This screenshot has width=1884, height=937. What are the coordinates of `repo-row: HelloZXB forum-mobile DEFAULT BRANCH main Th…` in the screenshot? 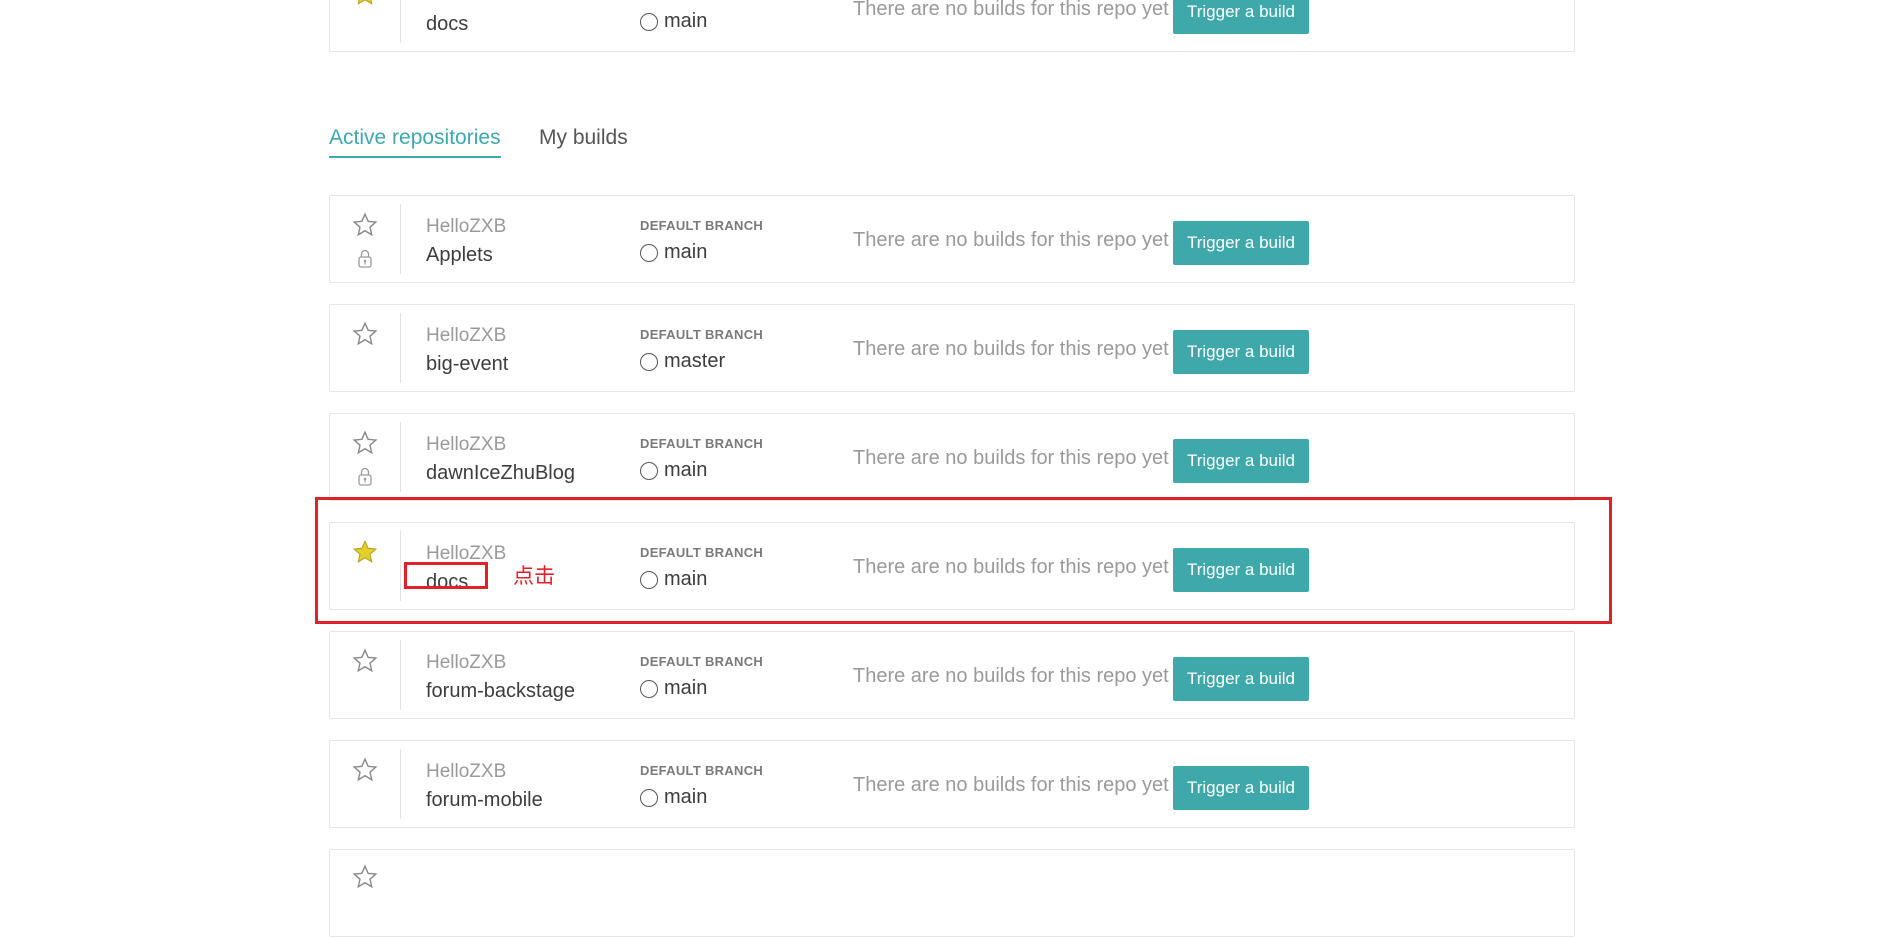 It's located at (952, 784).